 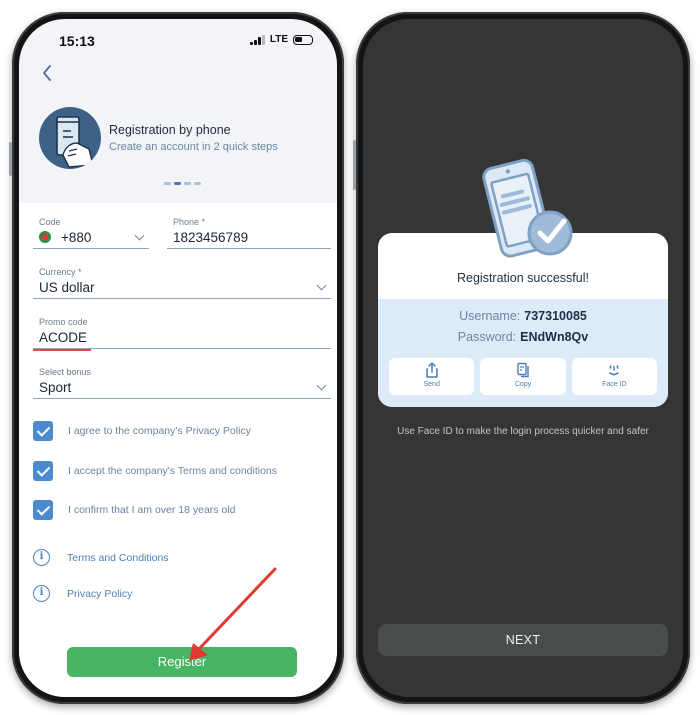 I want to click on phone-input: Phone * 1823456789, so click(x=249, y=233).